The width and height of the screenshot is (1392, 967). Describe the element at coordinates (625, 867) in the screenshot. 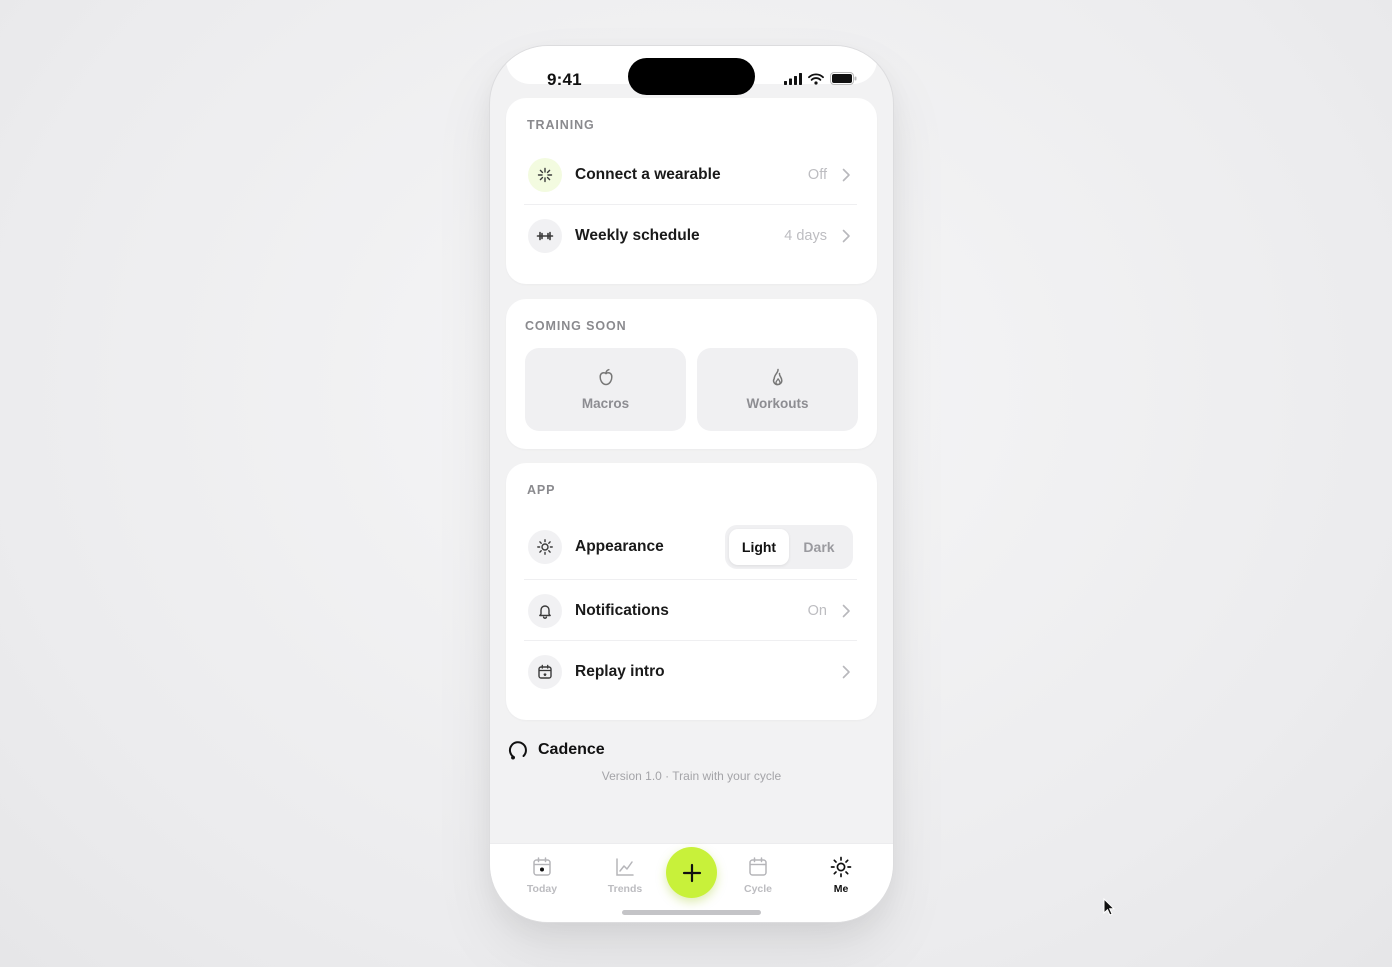

I see `chart-line-icon` at that location.